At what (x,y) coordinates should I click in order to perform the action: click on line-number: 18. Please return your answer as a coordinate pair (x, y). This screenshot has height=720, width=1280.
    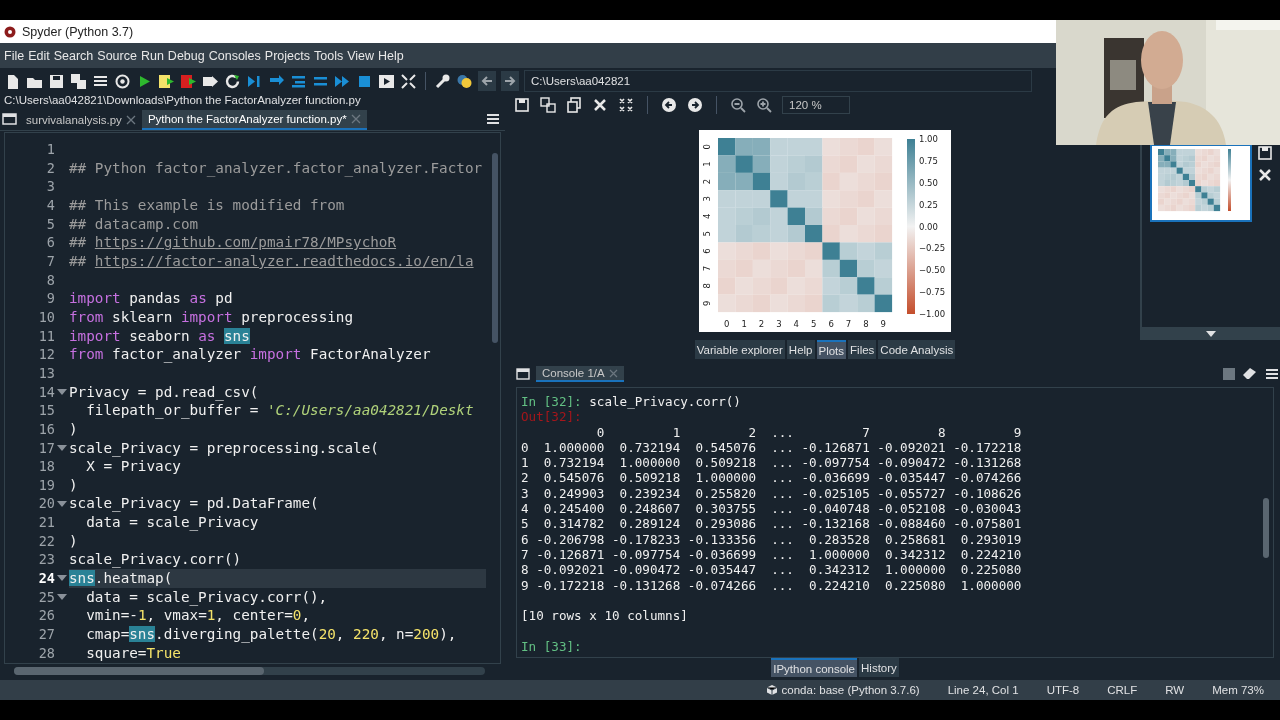
    Looking at the image, I should click on (46, 466).